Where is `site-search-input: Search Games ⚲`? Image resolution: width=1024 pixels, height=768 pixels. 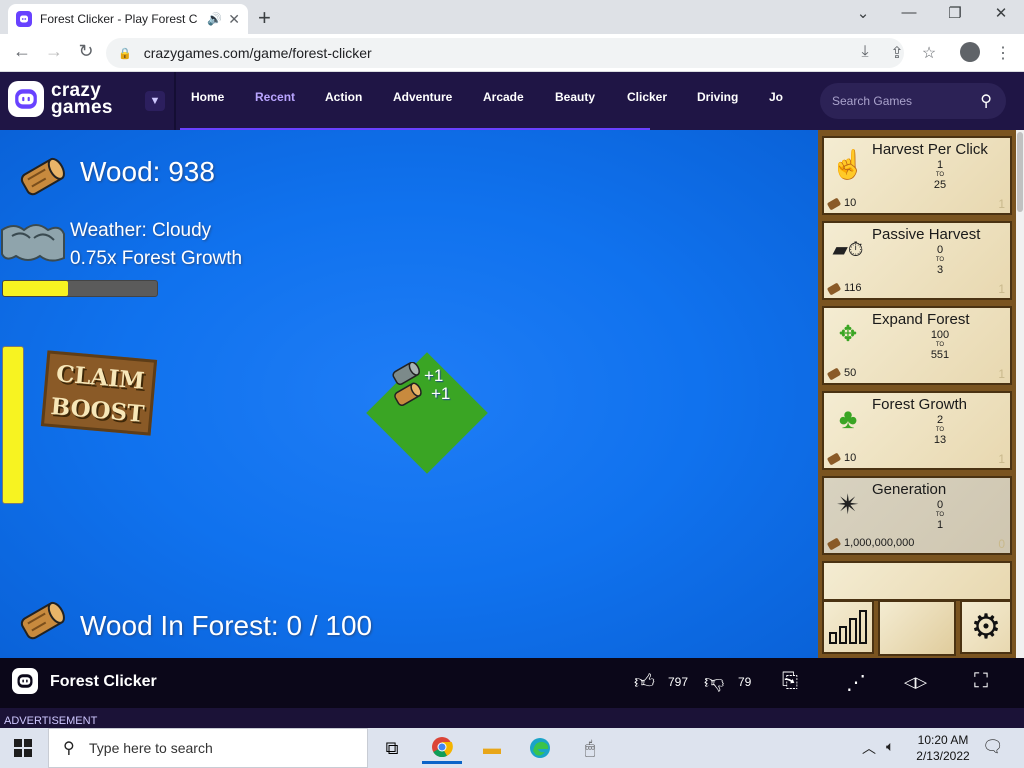
site-search-input: Search Games ⚲ is located at coordinates (913, 101).